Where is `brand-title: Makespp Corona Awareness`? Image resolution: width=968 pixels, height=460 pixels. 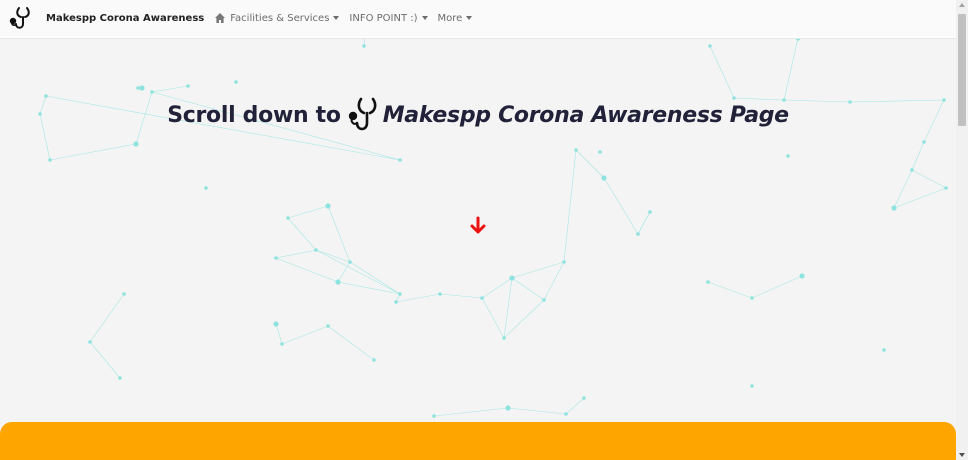
brand-title: Makespp Corona Awareness is located at coordinates (125, 18).